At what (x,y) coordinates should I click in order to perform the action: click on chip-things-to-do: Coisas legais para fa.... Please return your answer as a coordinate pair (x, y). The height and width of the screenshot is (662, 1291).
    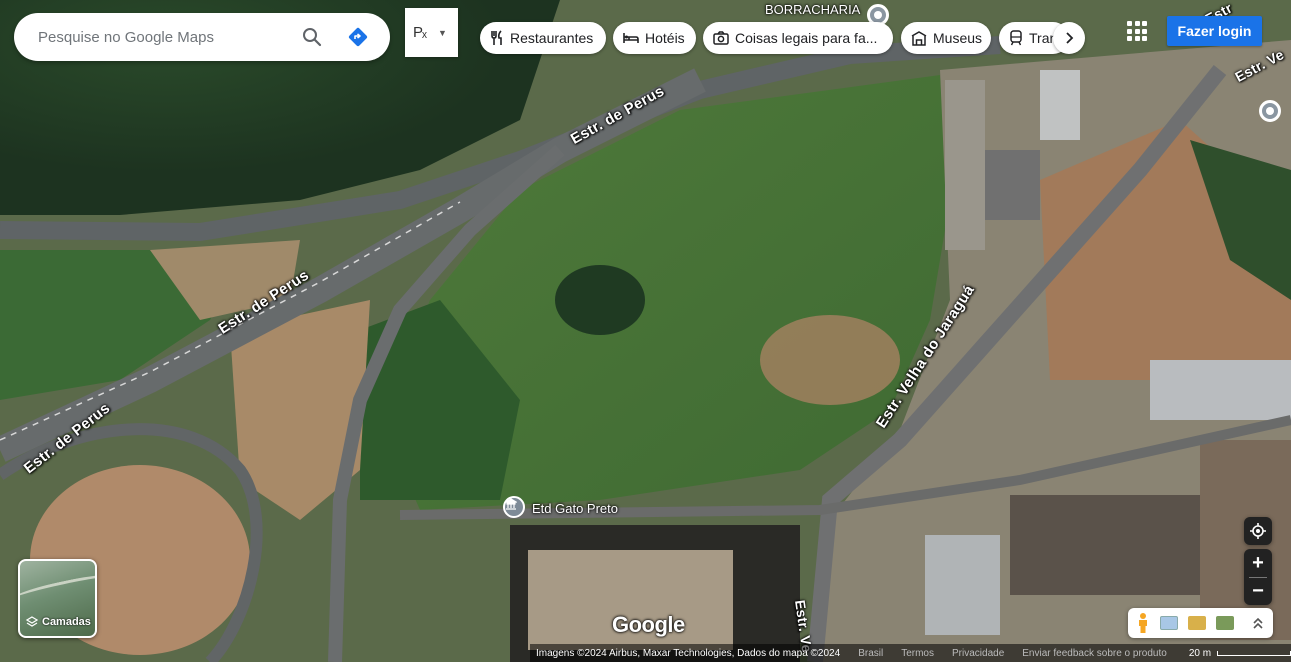
    Looking at the image, I should click on (798, 38).